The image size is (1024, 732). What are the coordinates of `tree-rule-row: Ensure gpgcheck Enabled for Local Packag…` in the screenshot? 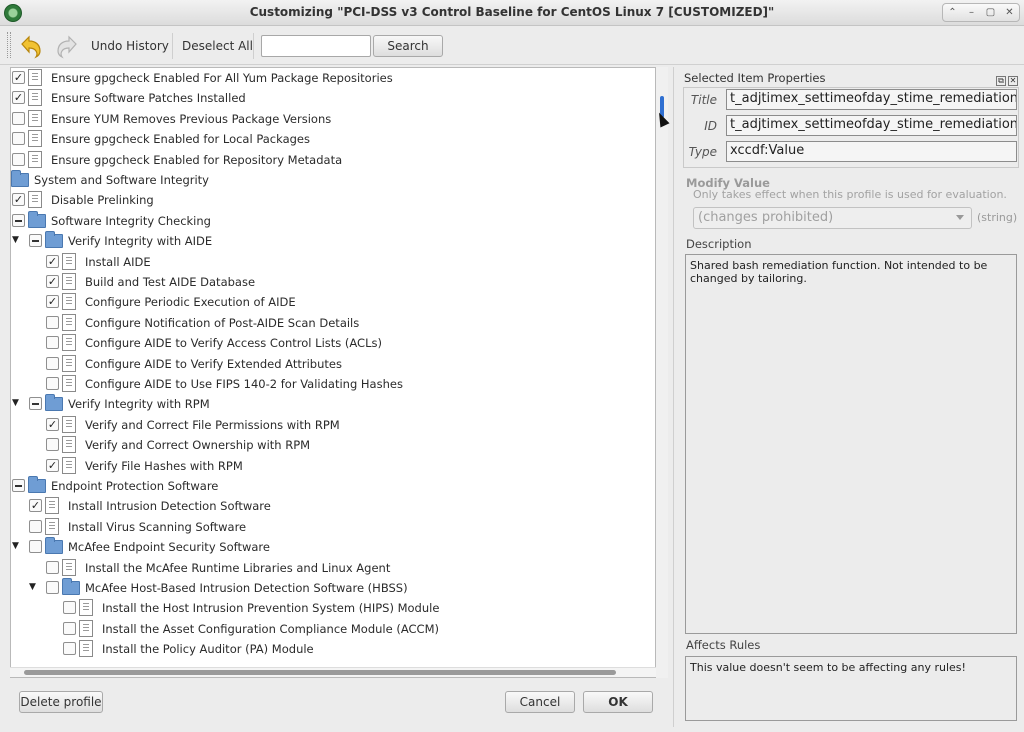 It's located at (333, 139).